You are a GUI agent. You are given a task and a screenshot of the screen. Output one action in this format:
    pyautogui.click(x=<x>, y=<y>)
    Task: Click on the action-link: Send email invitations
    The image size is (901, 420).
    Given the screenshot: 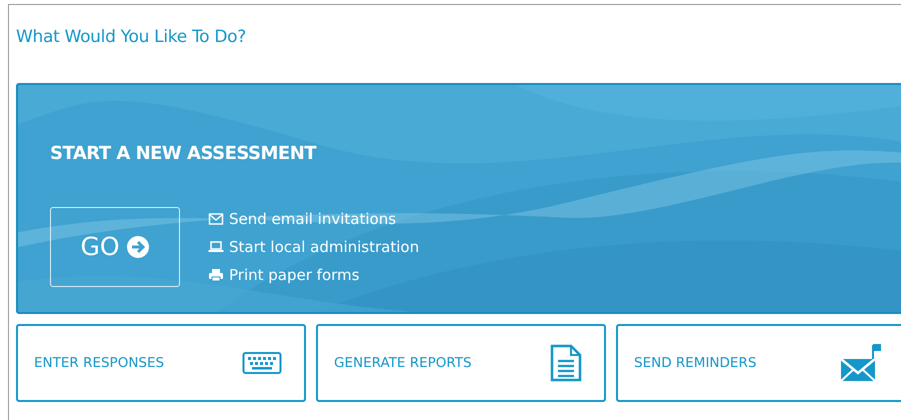 What is the action you would take?
    pyautogui.click(x=314, y=218)
    